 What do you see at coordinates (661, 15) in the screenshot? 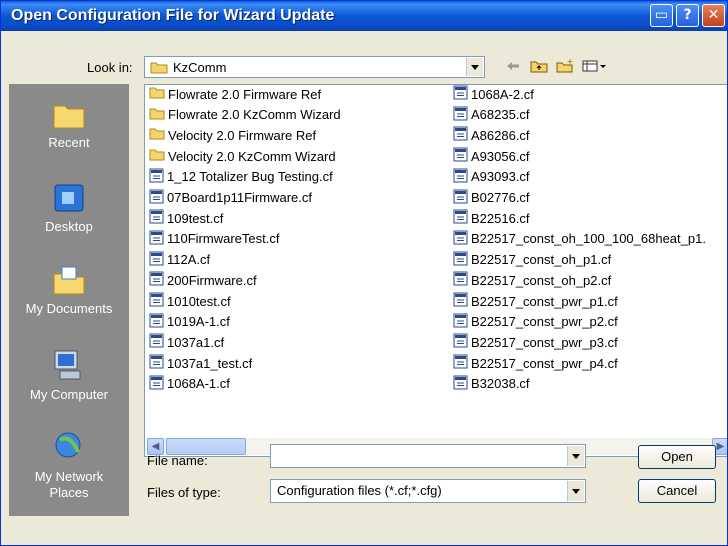
I see `context-help-icon: ▭` at bounding box center [661, 15].